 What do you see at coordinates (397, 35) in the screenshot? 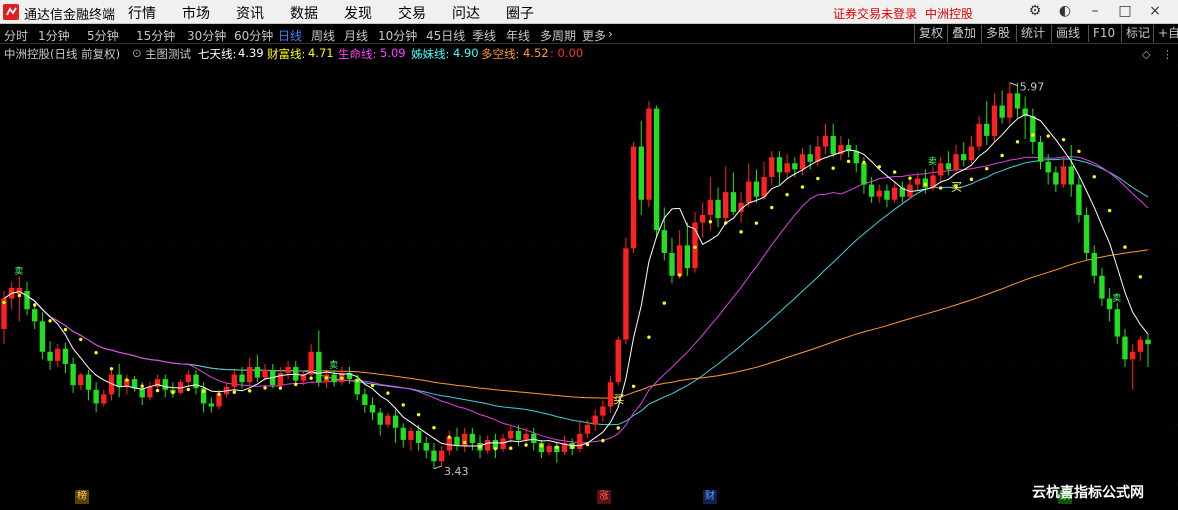
I see `period-10min: 10分钟` at bounding box center [397, 35].